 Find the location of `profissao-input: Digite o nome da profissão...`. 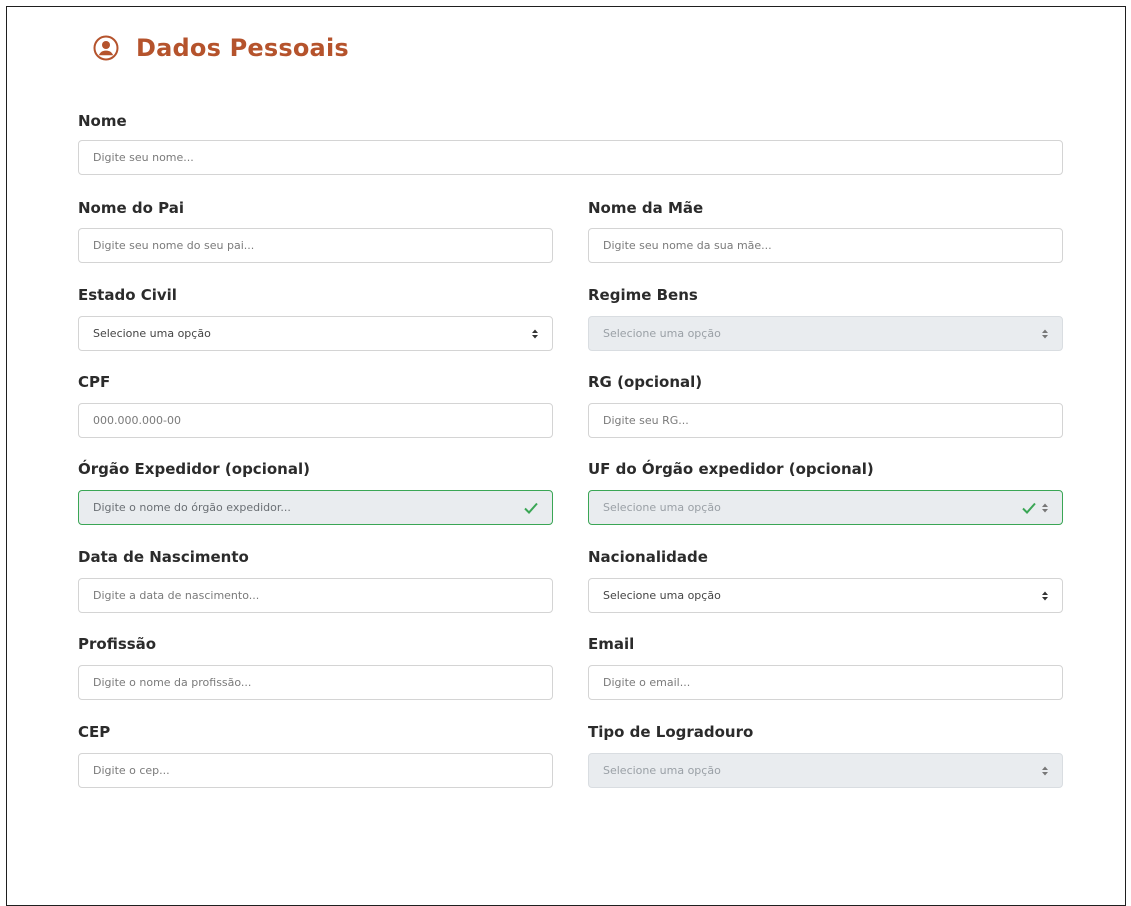

profissao-input: Digite o nome da profissão... is located at coordinates (315, 682).